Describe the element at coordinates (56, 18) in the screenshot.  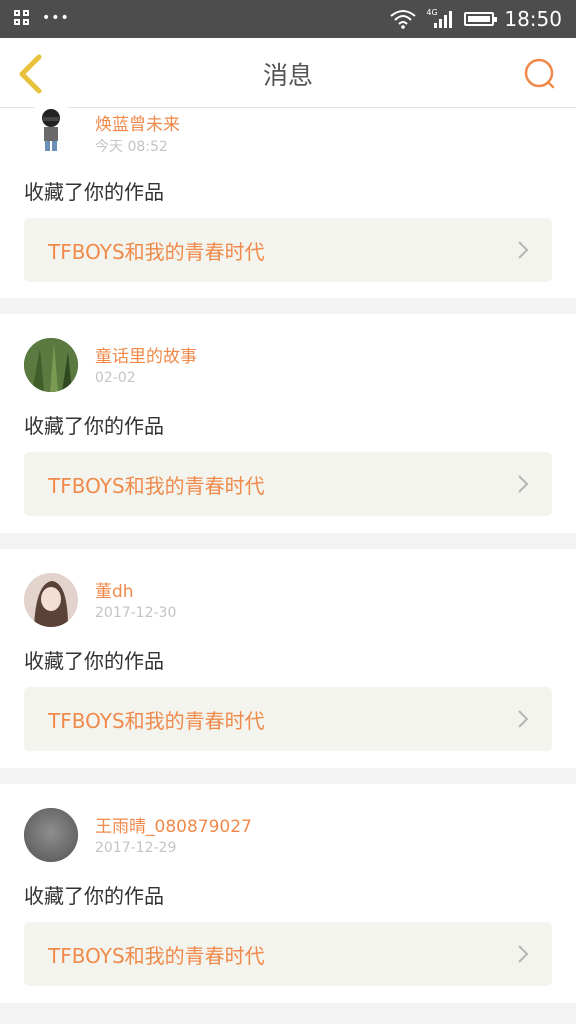
I see `more-notifications-icon: •••` at that location.